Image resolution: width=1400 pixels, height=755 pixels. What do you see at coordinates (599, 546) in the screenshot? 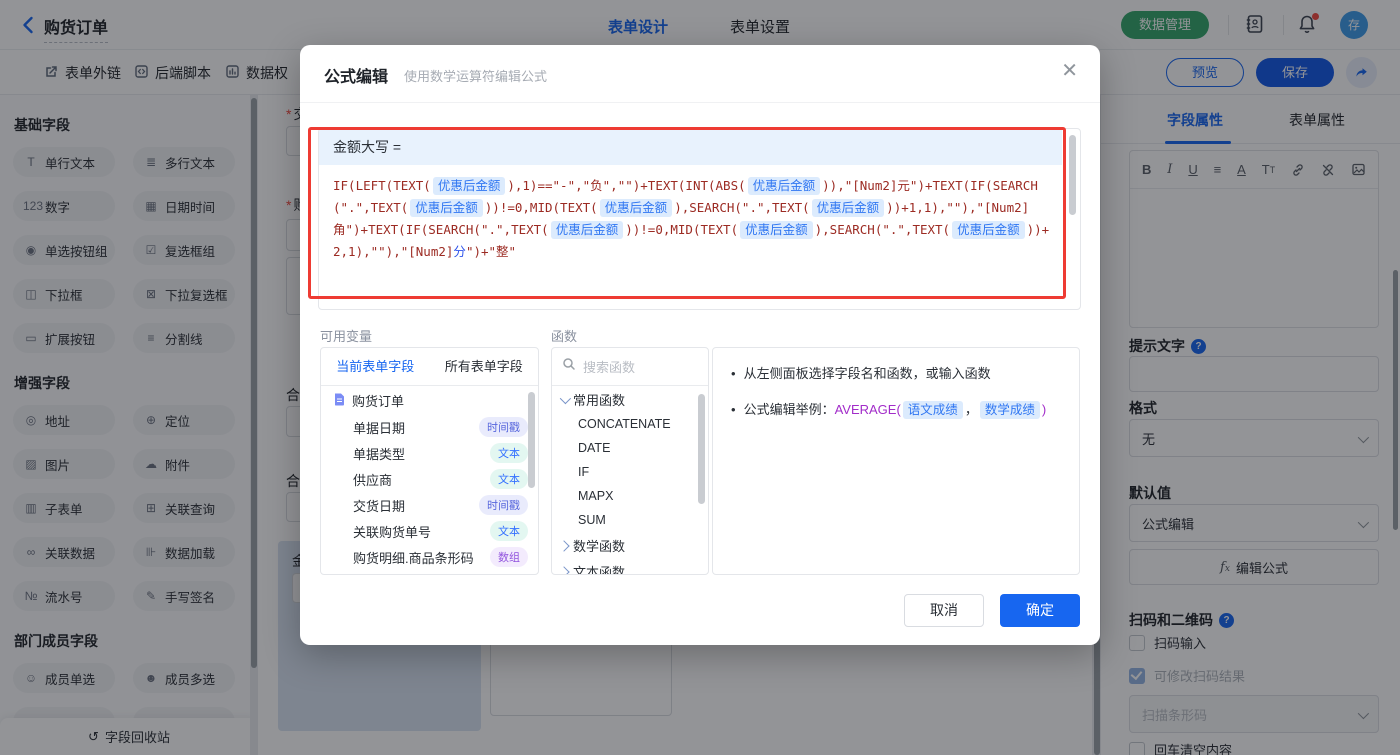
I see `function-group-label: 数学函数` at bounding box center [599, 546].